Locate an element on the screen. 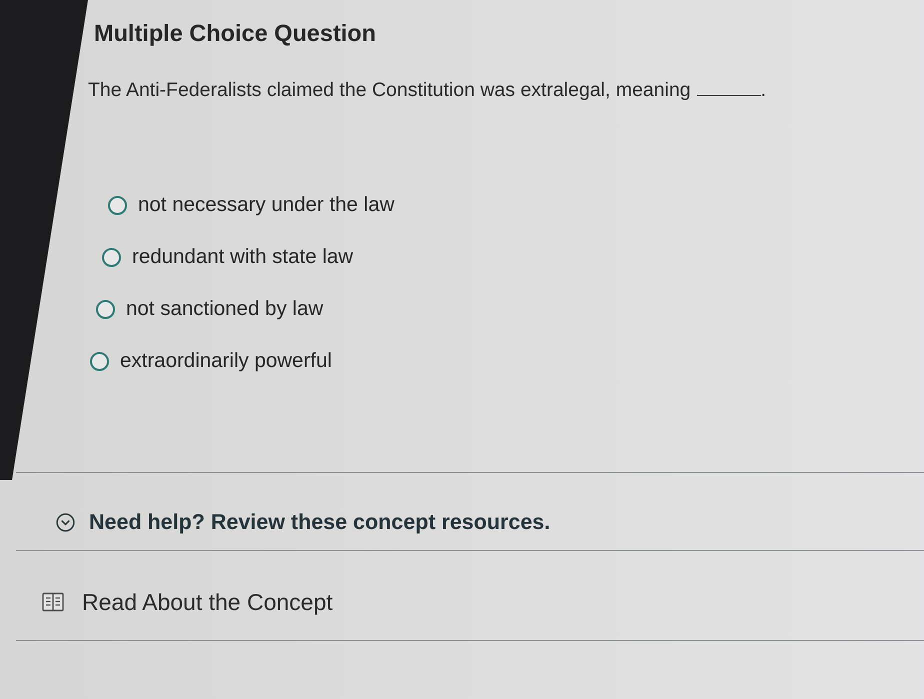  need-help-toggle: Need help? Review these concept resources. is located at coordinates (303, 522).